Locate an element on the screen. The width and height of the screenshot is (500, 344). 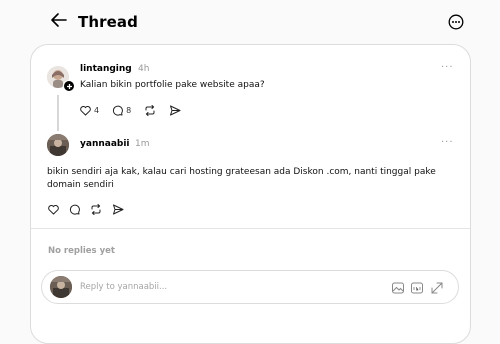
post-actions: 4 8 is located at coordinates (137, 110).